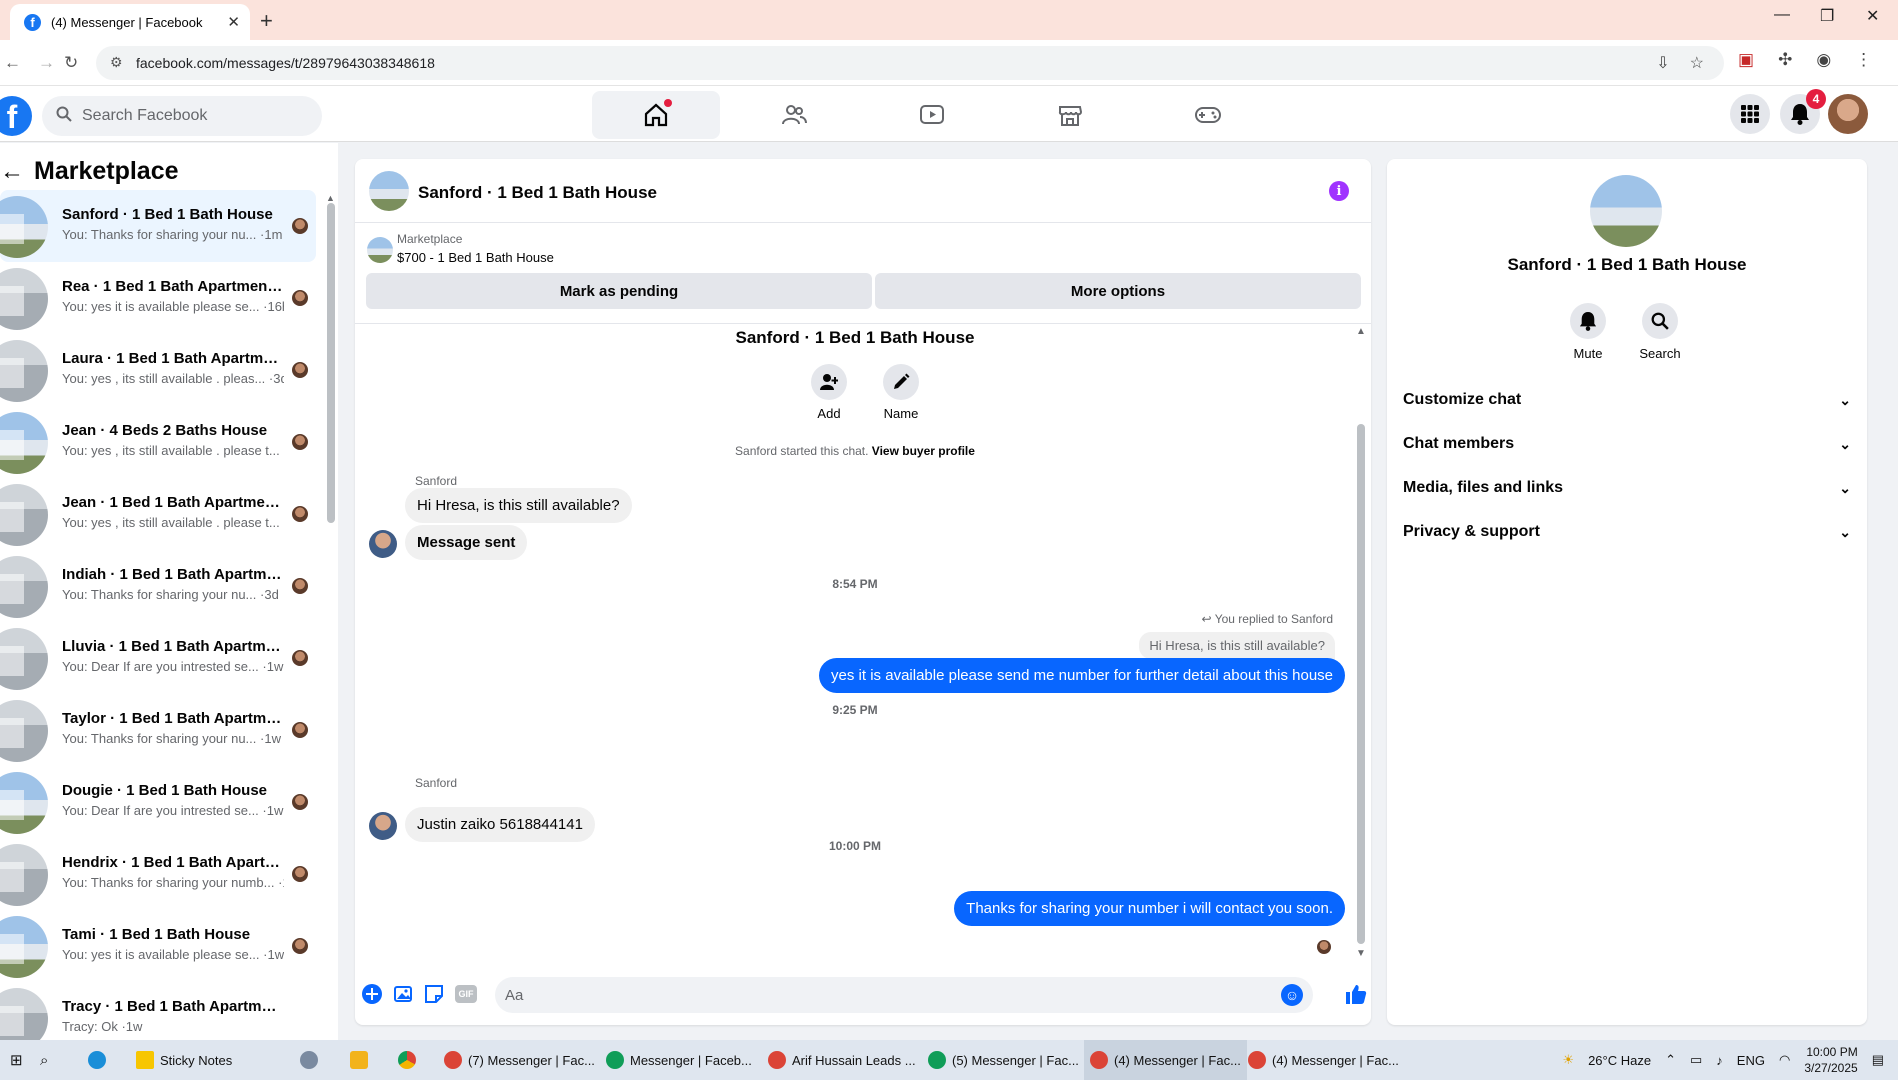 This screenshot has height=1080, width=1898. Describe the element at coordinates (1670, 1060) in the screenshot. I see `show-hidden-icons-chevron-icon: ⌃` at that location.